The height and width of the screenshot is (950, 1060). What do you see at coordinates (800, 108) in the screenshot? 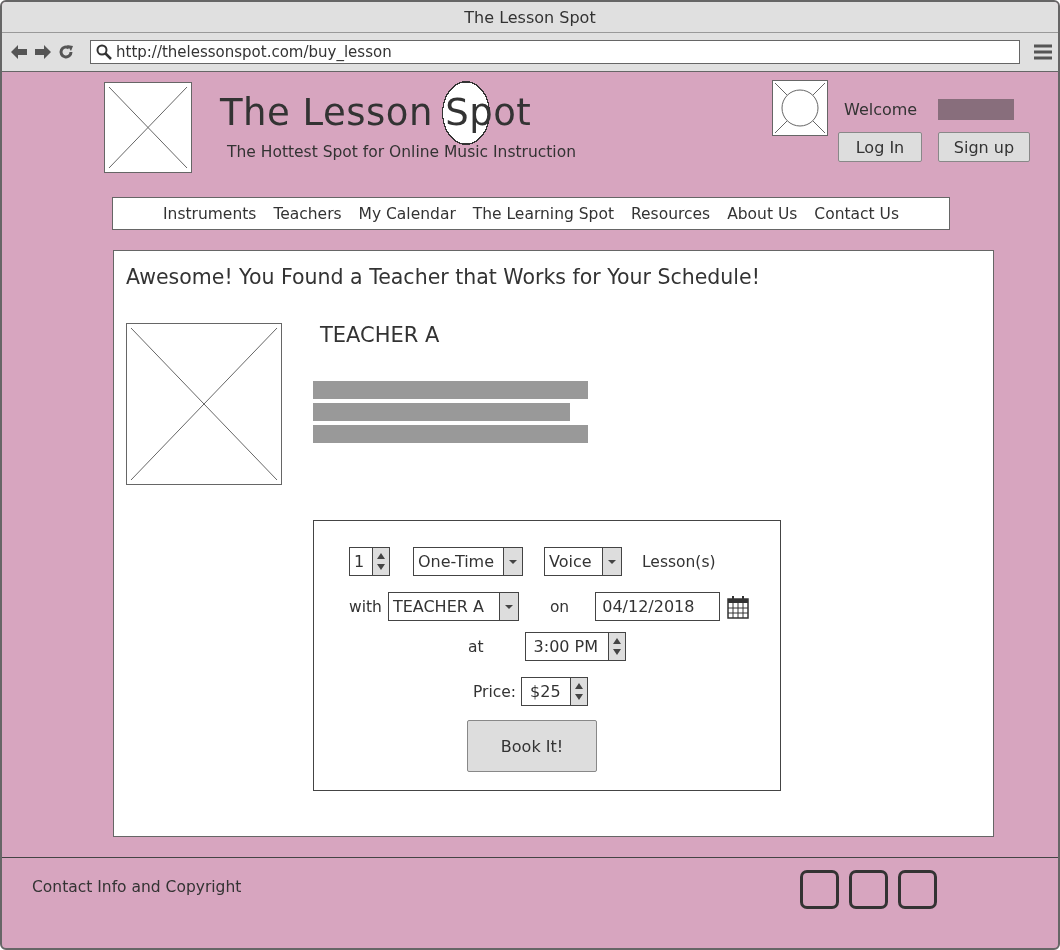
I see `avatar-placeholder` at bounding box center [800, 108].